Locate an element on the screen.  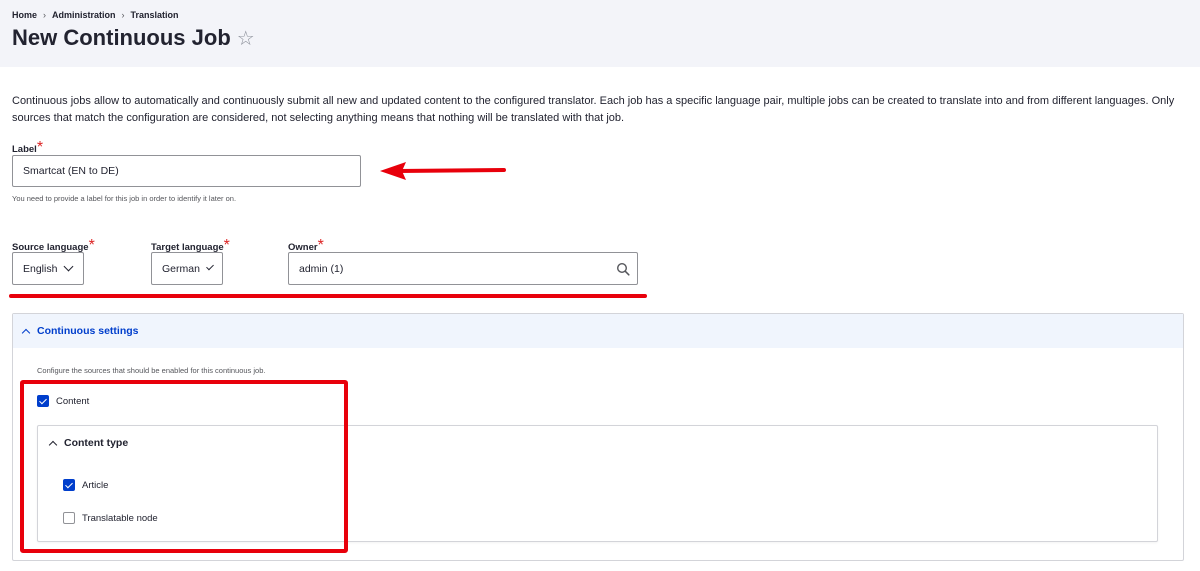
content-type-title: Content type is located at coordinates (96, 443).